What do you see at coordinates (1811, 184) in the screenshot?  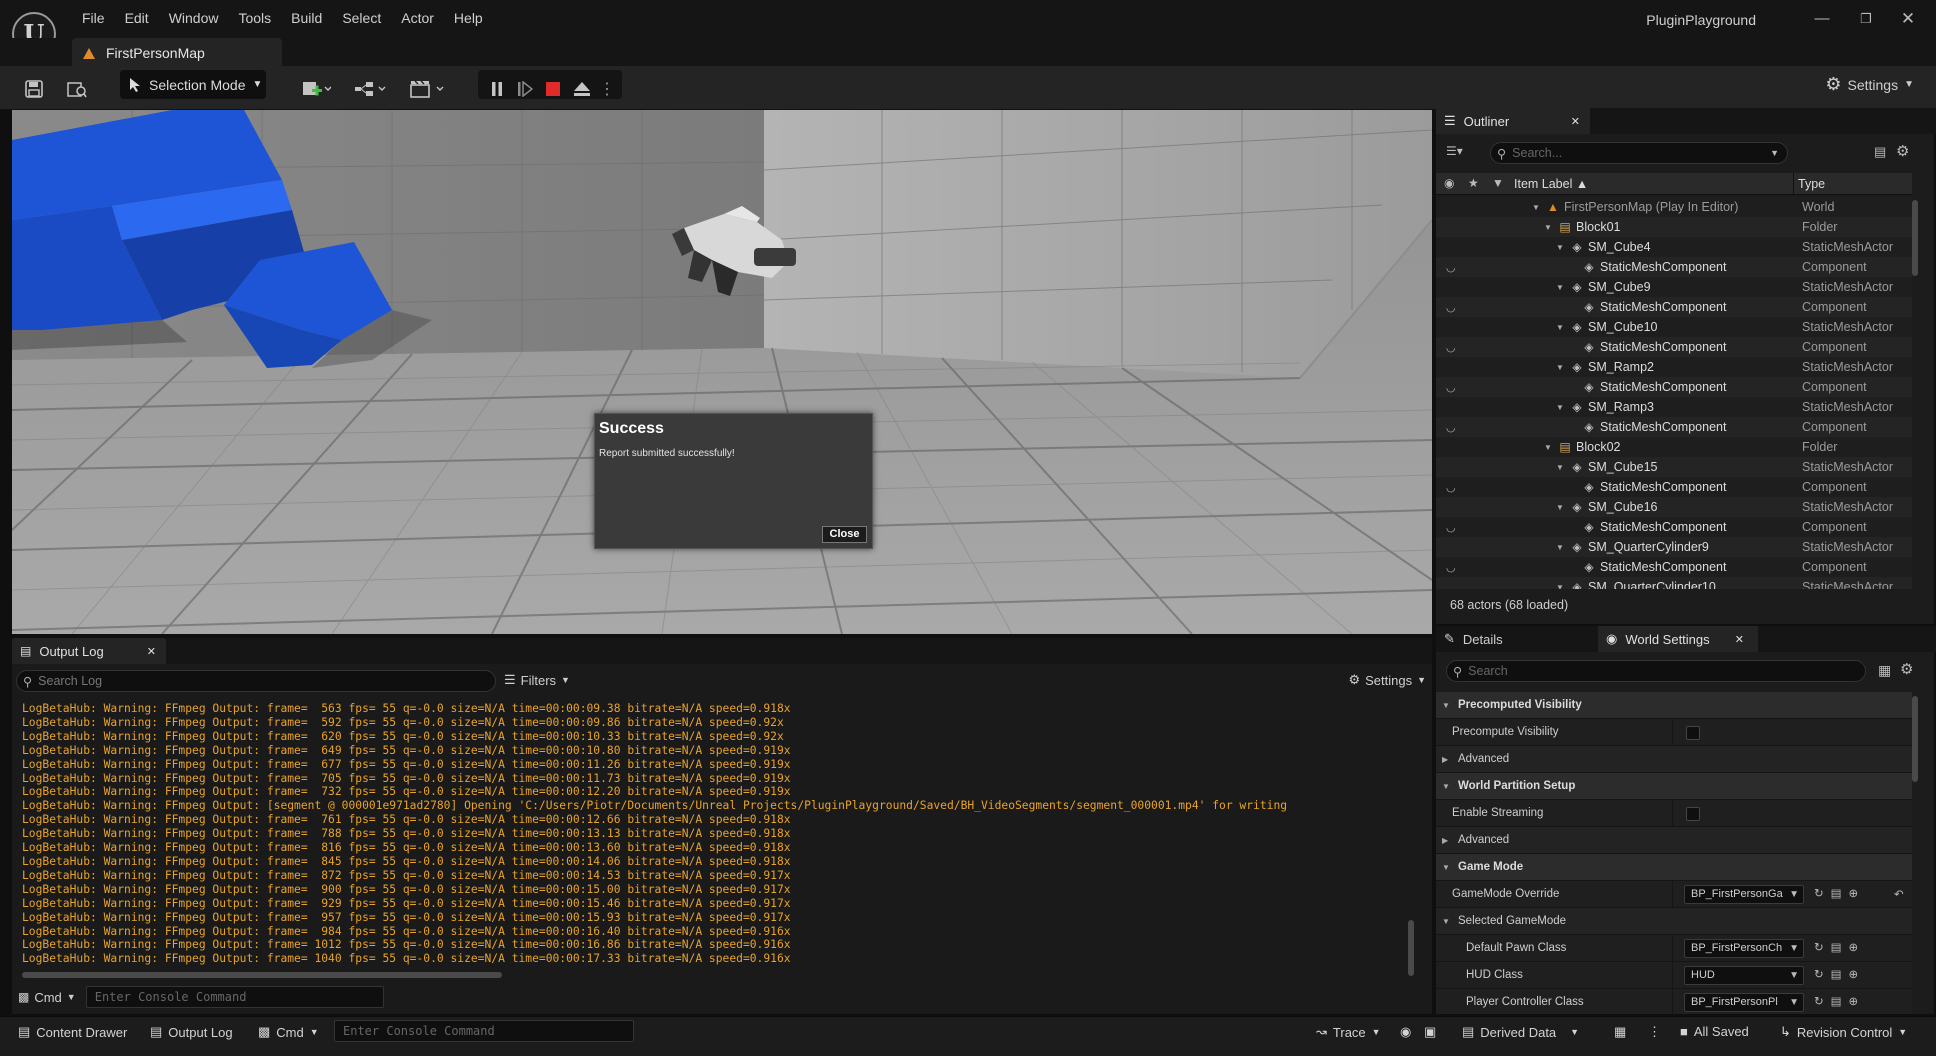 I see `type-column-header: Type` at bounding box center [1811, 184].